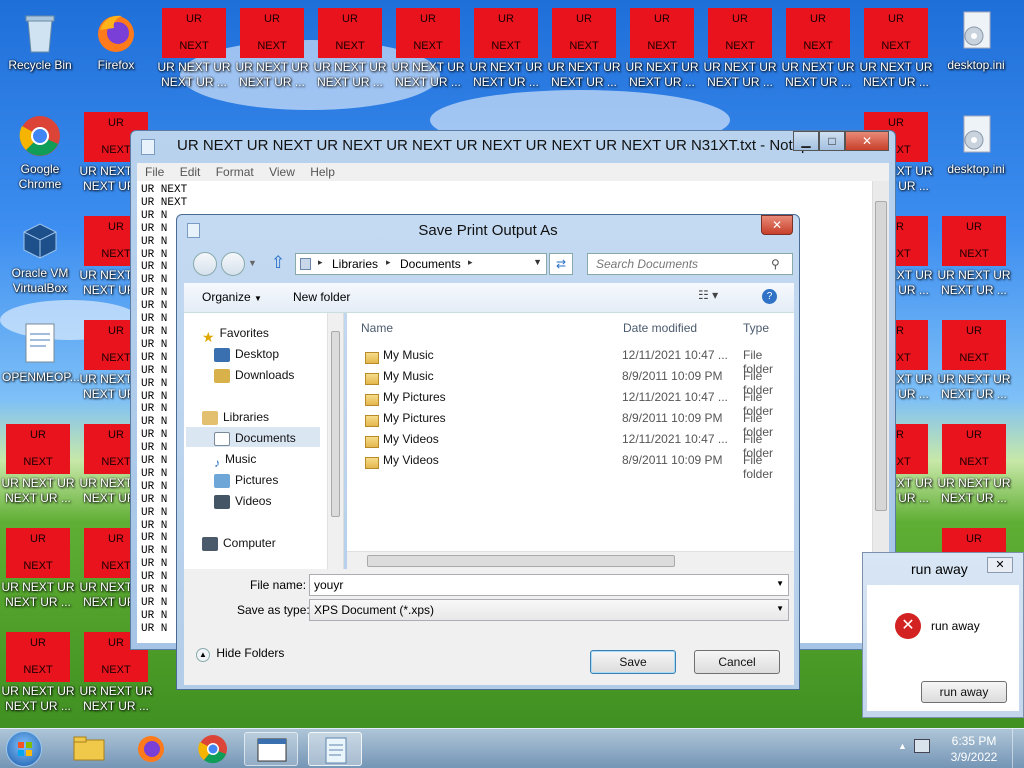  I want to click on nav-scrollbar, so click(335, 441).